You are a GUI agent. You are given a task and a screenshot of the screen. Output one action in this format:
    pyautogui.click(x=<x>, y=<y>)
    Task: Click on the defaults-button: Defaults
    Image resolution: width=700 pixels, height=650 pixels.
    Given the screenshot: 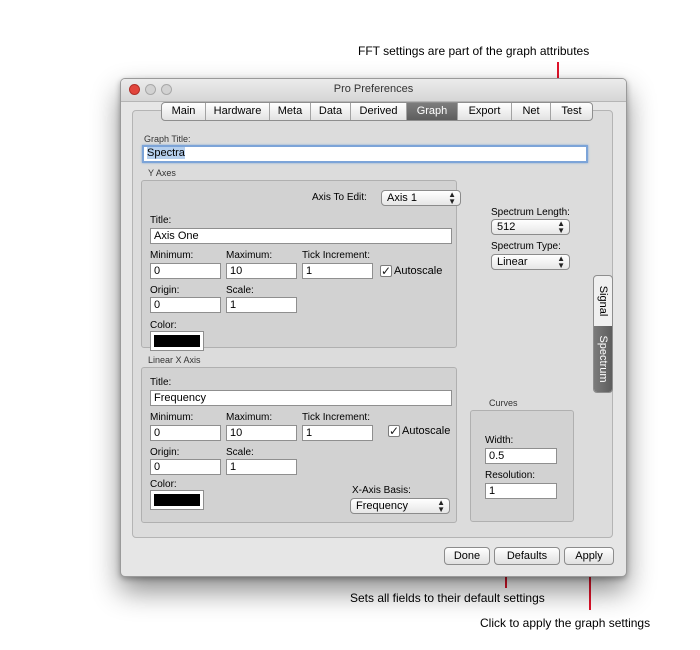 What is the action you would take?
    pyautogui.click(x=527, y=556)
    